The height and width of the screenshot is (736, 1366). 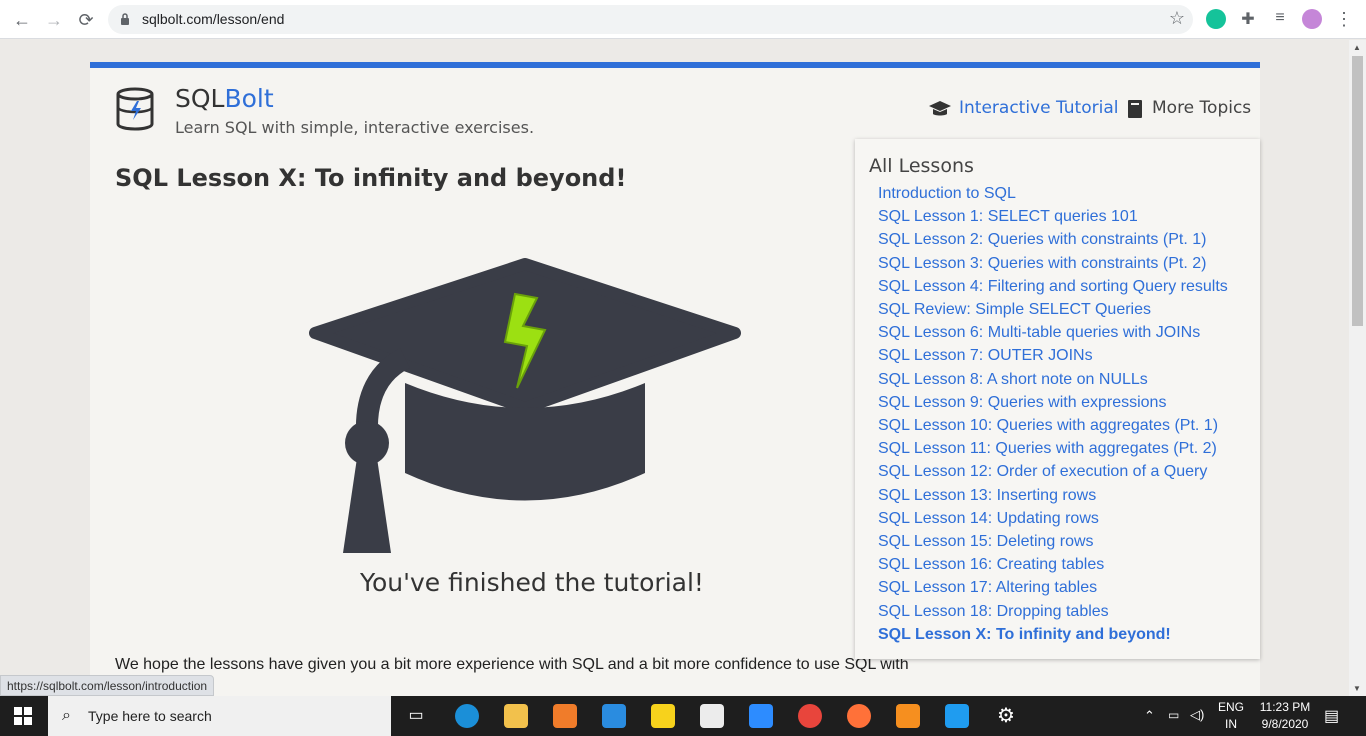 What do you see at coordinates (1053, 309) in the screenshot?
I see `lesson-link: SQL Review: Simple SELECT Queries` at bounding box center [1053, 309].